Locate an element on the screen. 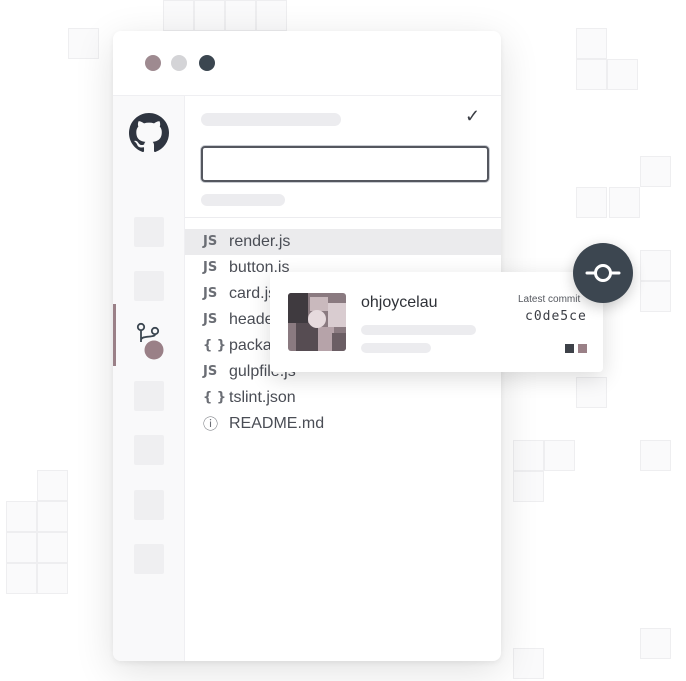 The image size is (686, 681). sidebar is located at coordinates (149, 378).